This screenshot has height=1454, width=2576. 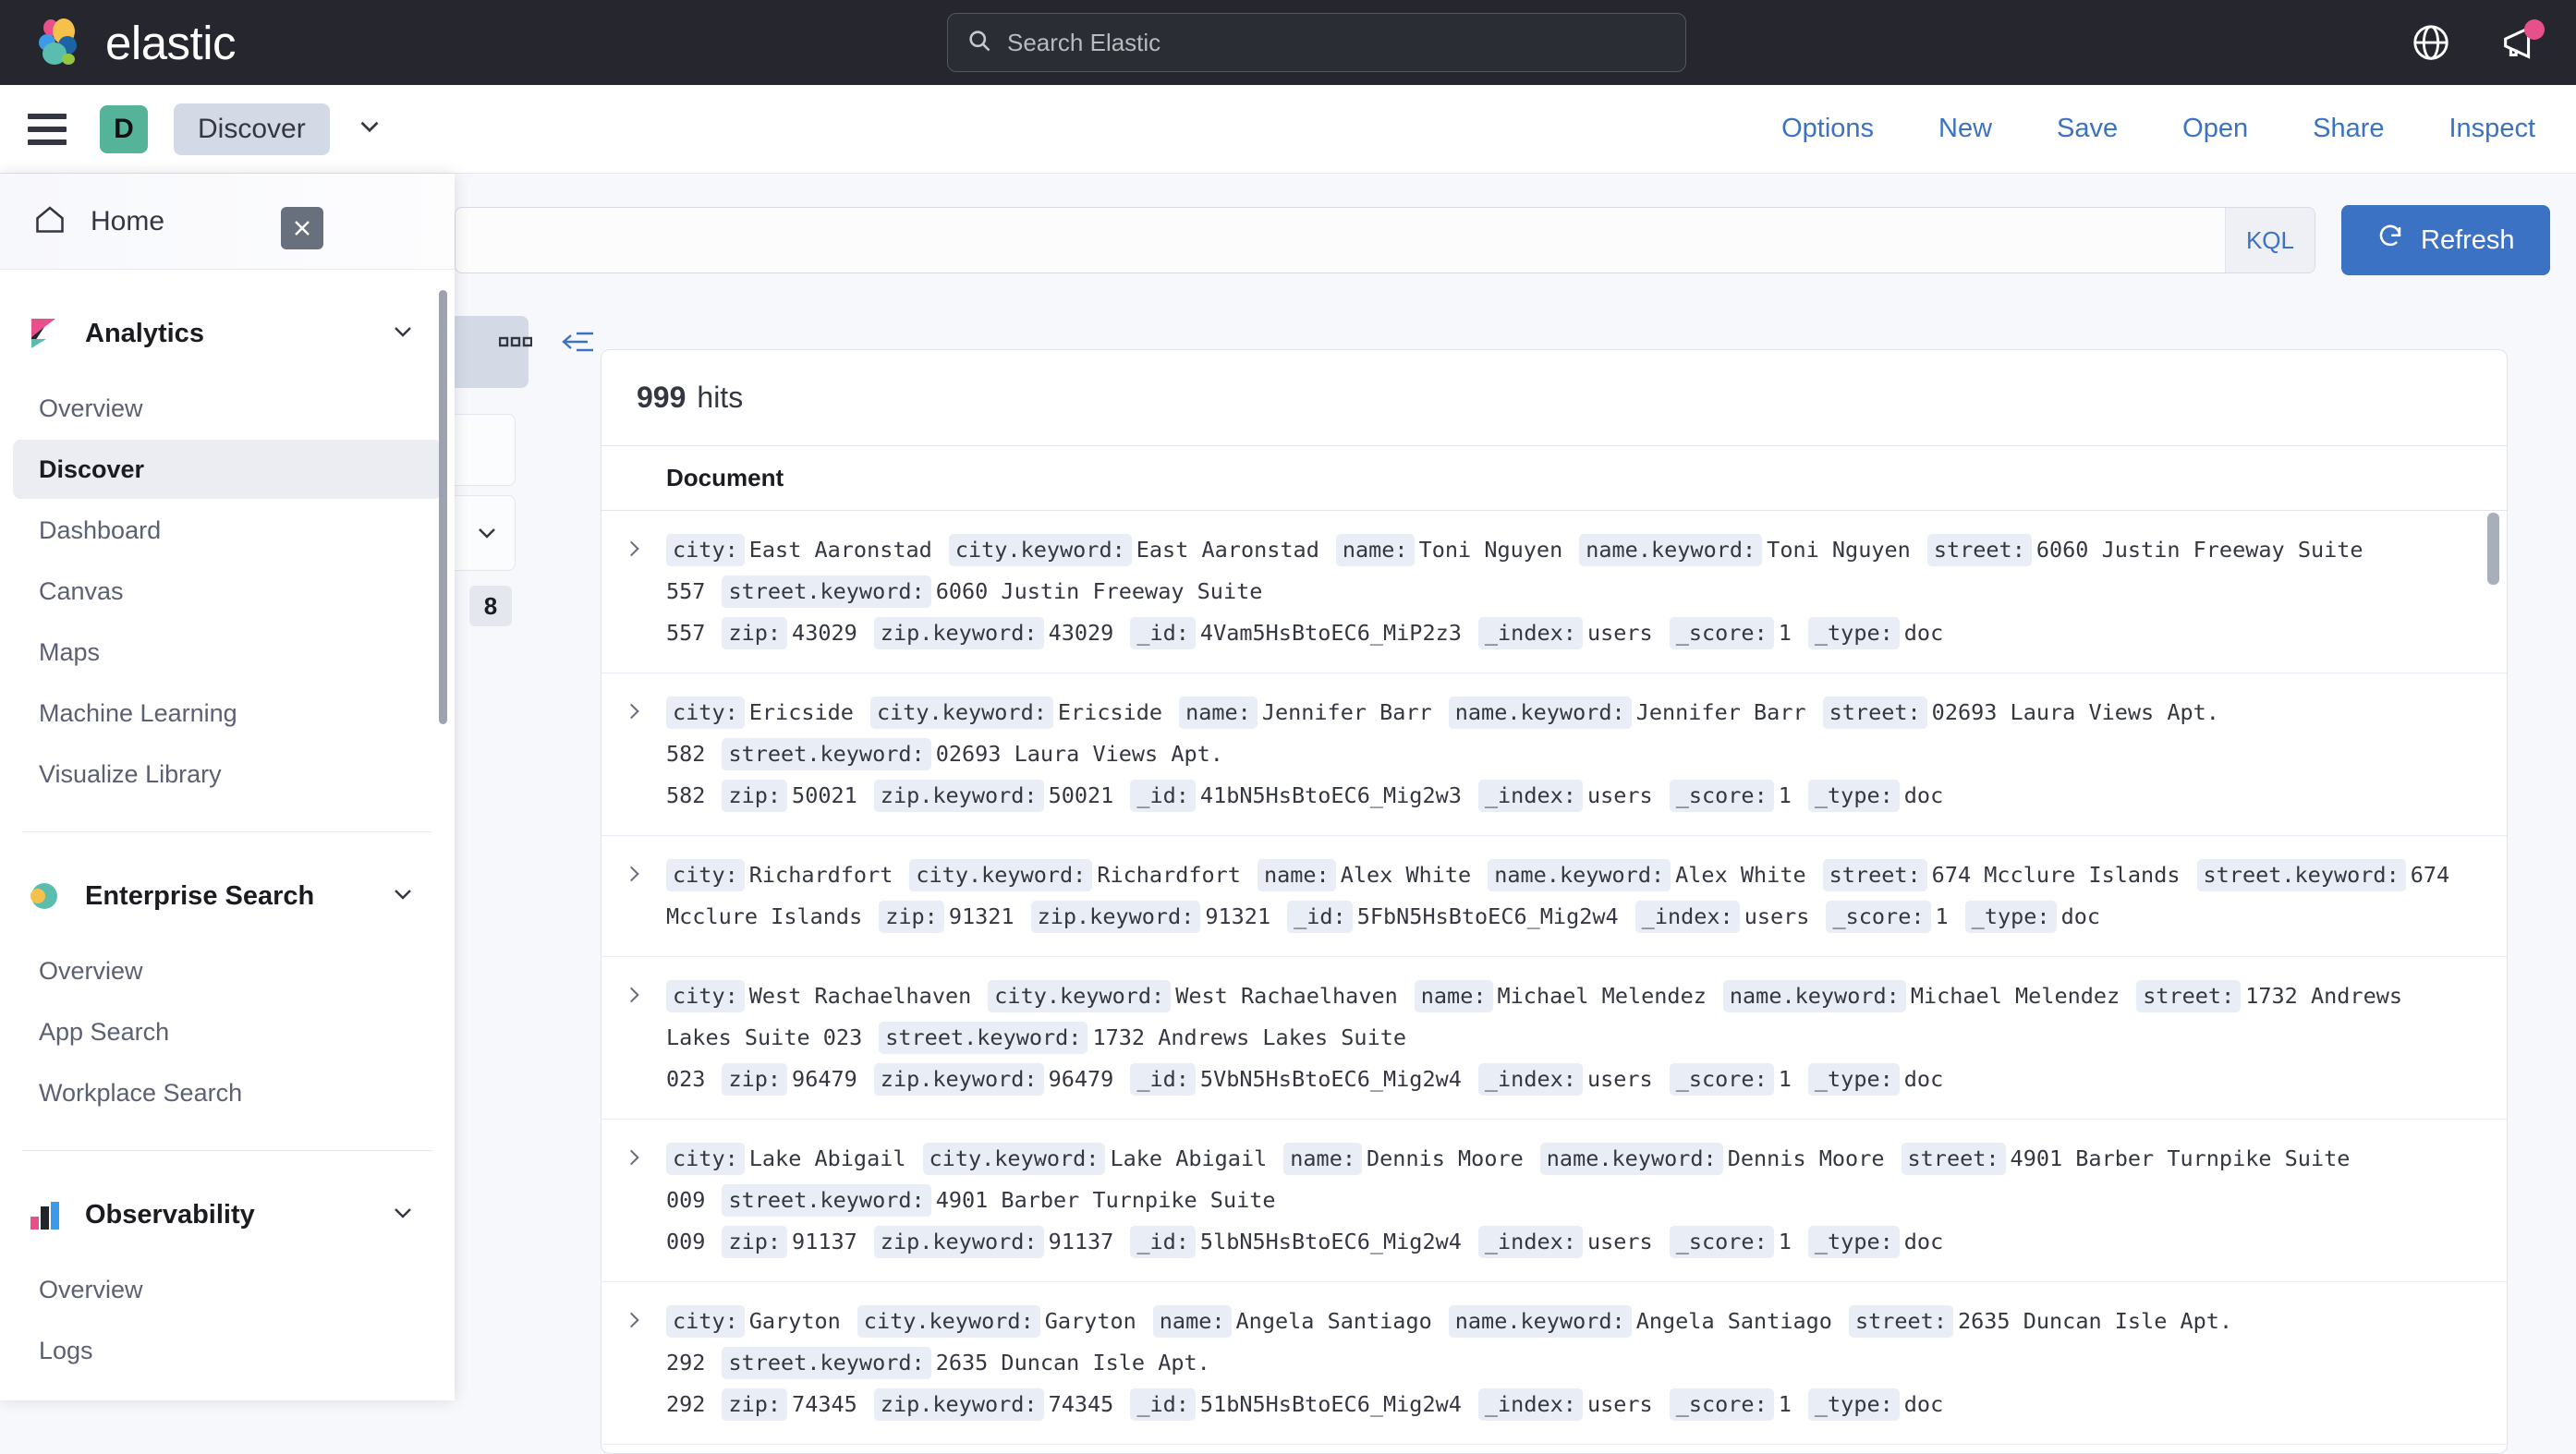 What do you see at coordinates (227, 591) in the screenshot?
I see `sidebar-item-canvas: Canvas` at bounding box center [227, 591].